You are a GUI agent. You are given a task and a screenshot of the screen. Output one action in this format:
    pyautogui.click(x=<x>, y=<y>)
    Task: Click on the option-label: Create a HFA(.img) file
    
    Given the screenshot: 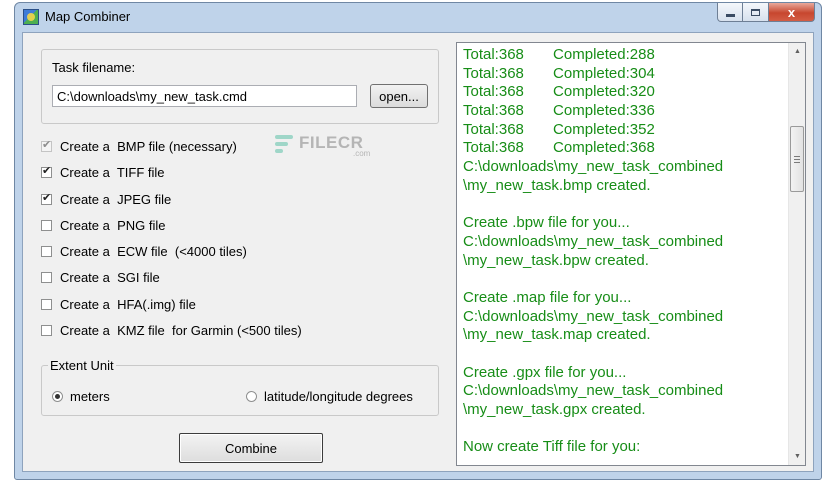 What is the action you would take?
    pyautogui.click(x=128, y=304)
    